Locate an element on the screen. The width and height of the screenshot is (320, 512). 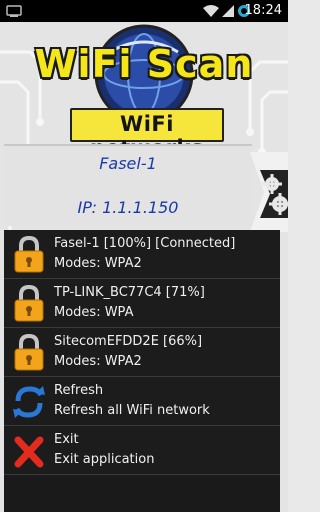
refresh-item: Refresh Refresh all WiFi network is located at coordinates (142, 401).